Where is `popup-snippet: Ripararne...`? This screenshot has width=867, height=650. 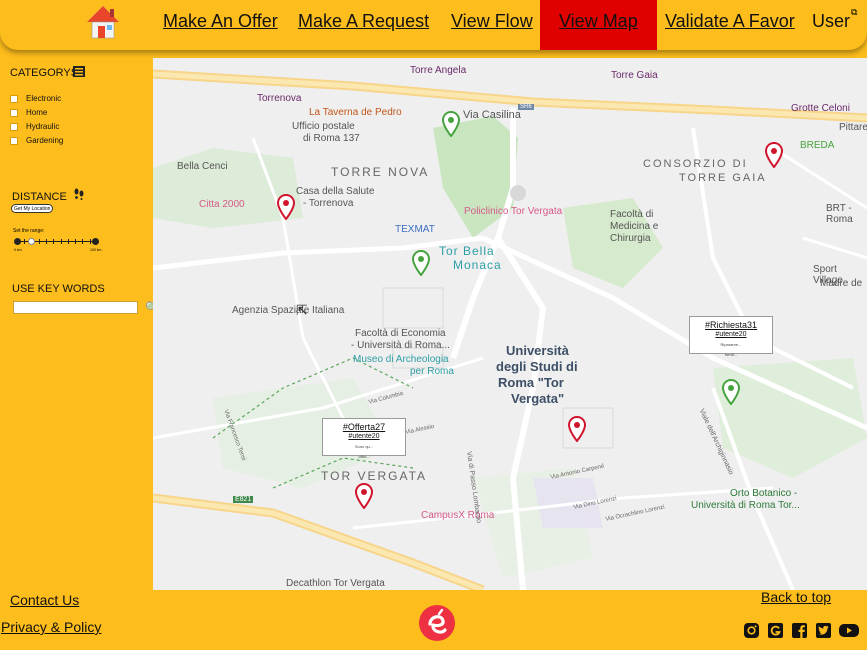 popup-snippet: Ripararne... is located at coordinates (731, 344).